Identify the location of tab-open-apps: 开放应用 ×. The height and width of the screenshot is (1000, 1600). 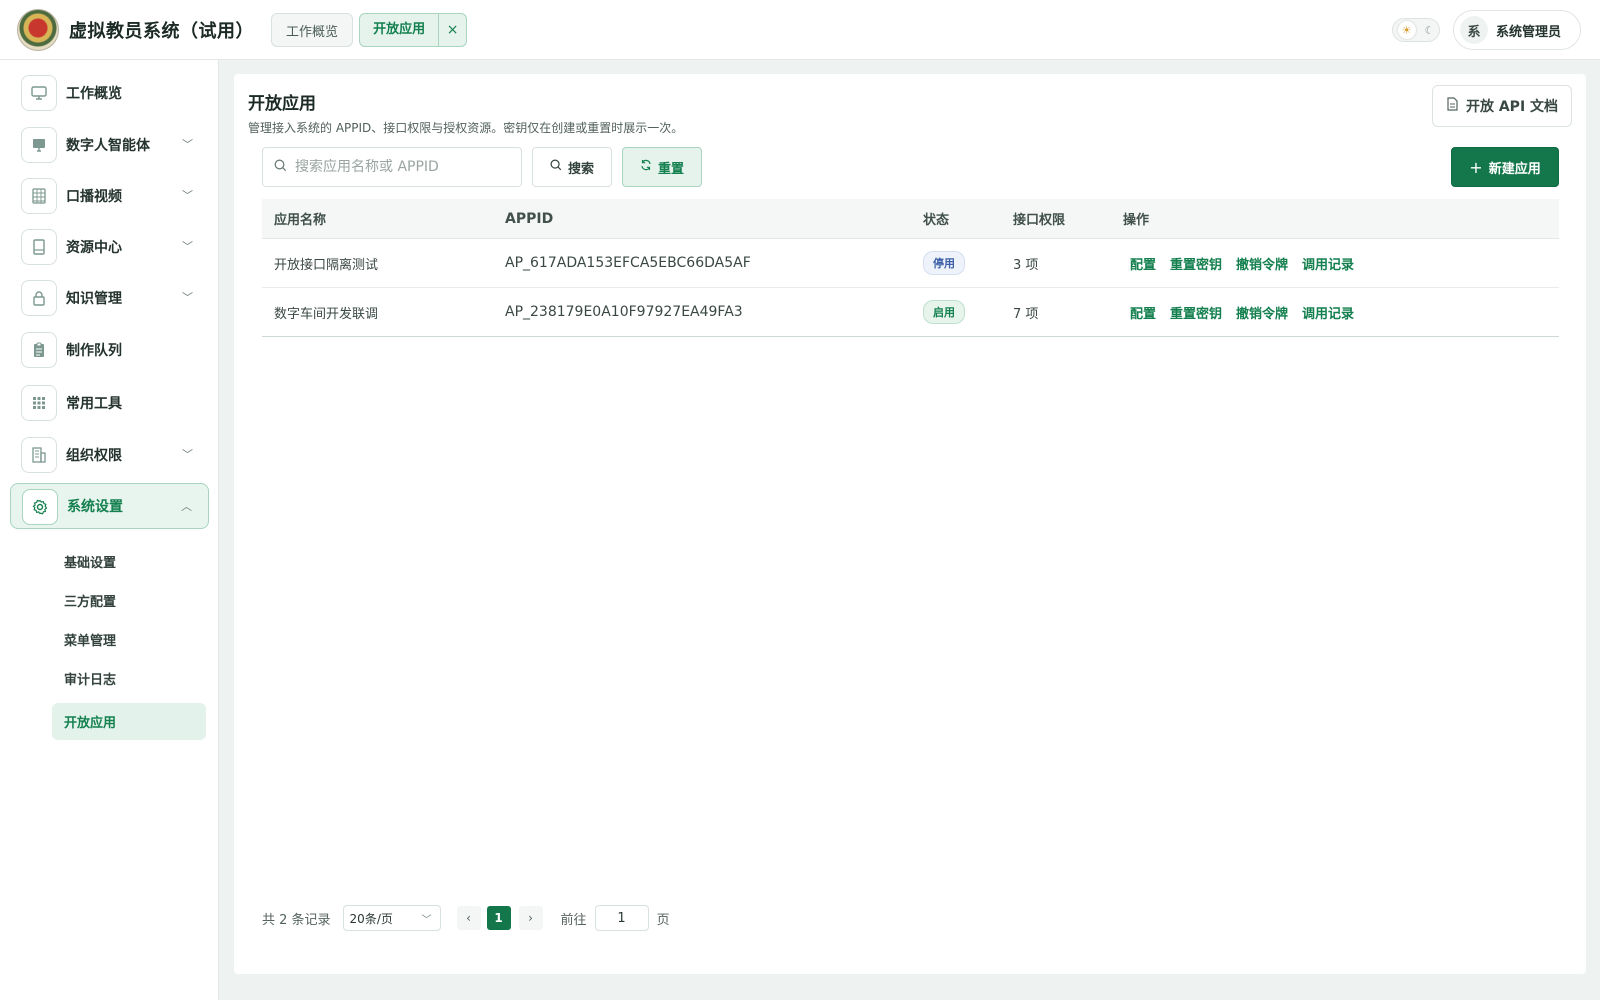
(413, 30).